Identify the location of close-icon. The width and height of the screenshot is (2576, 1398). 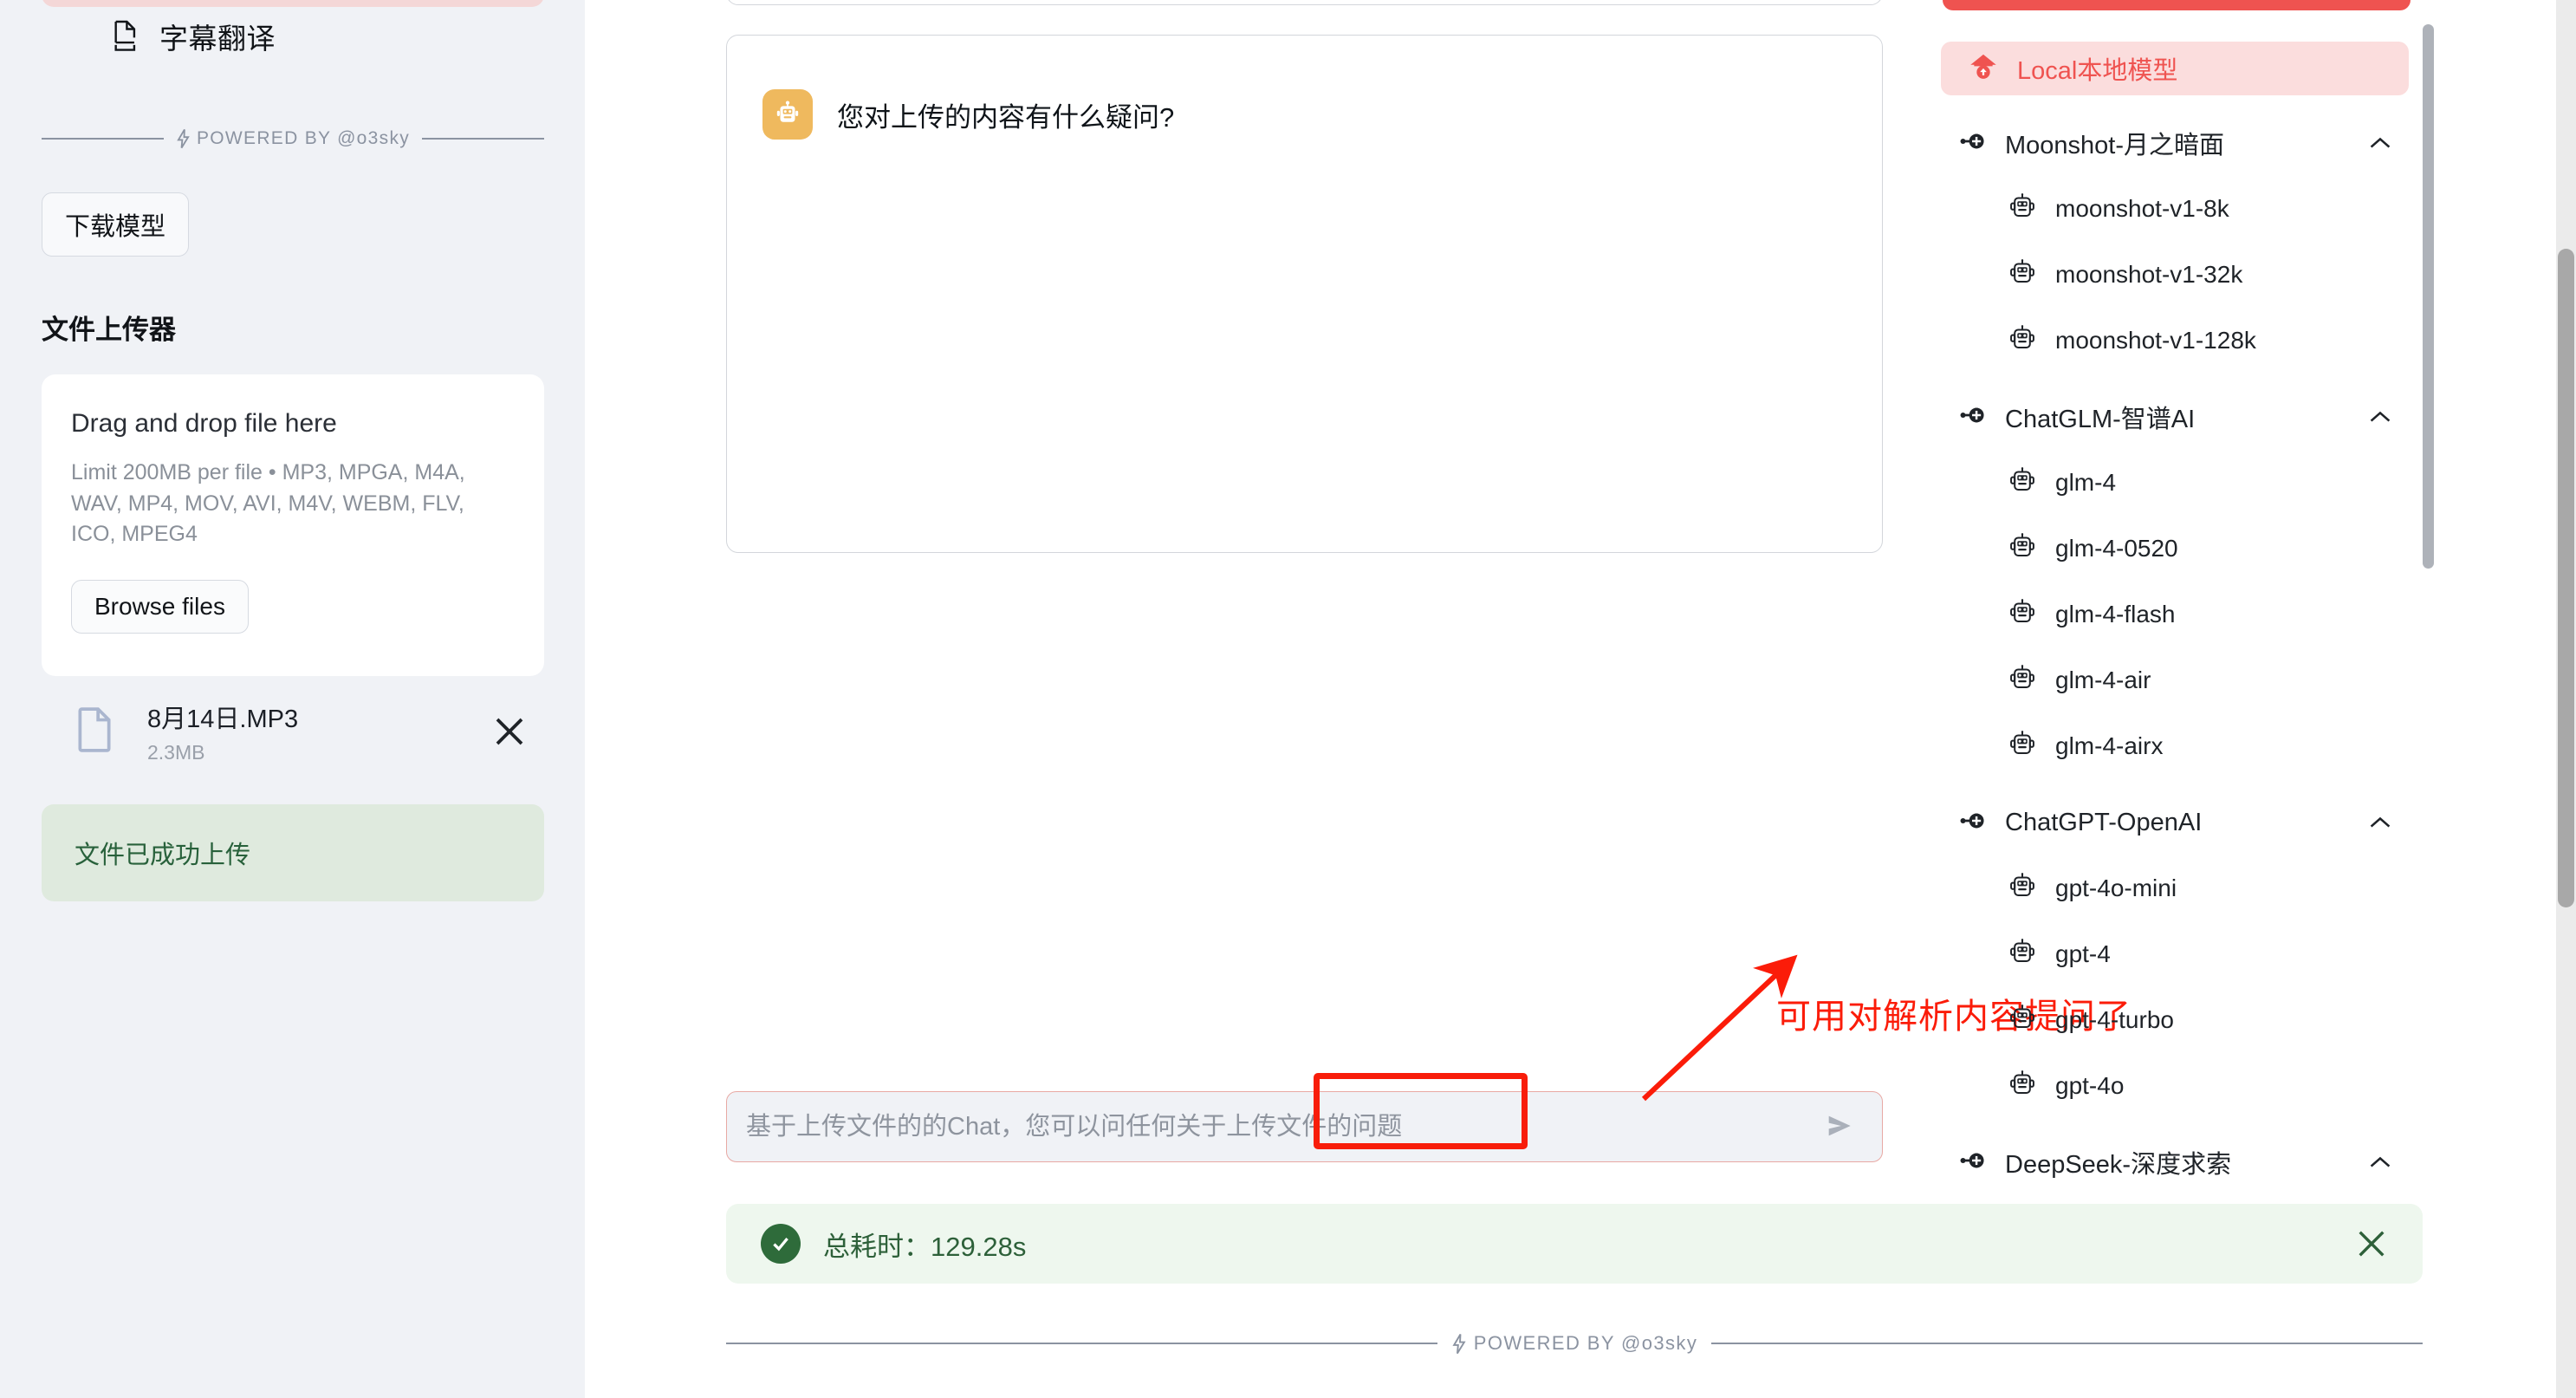
(518, 732).